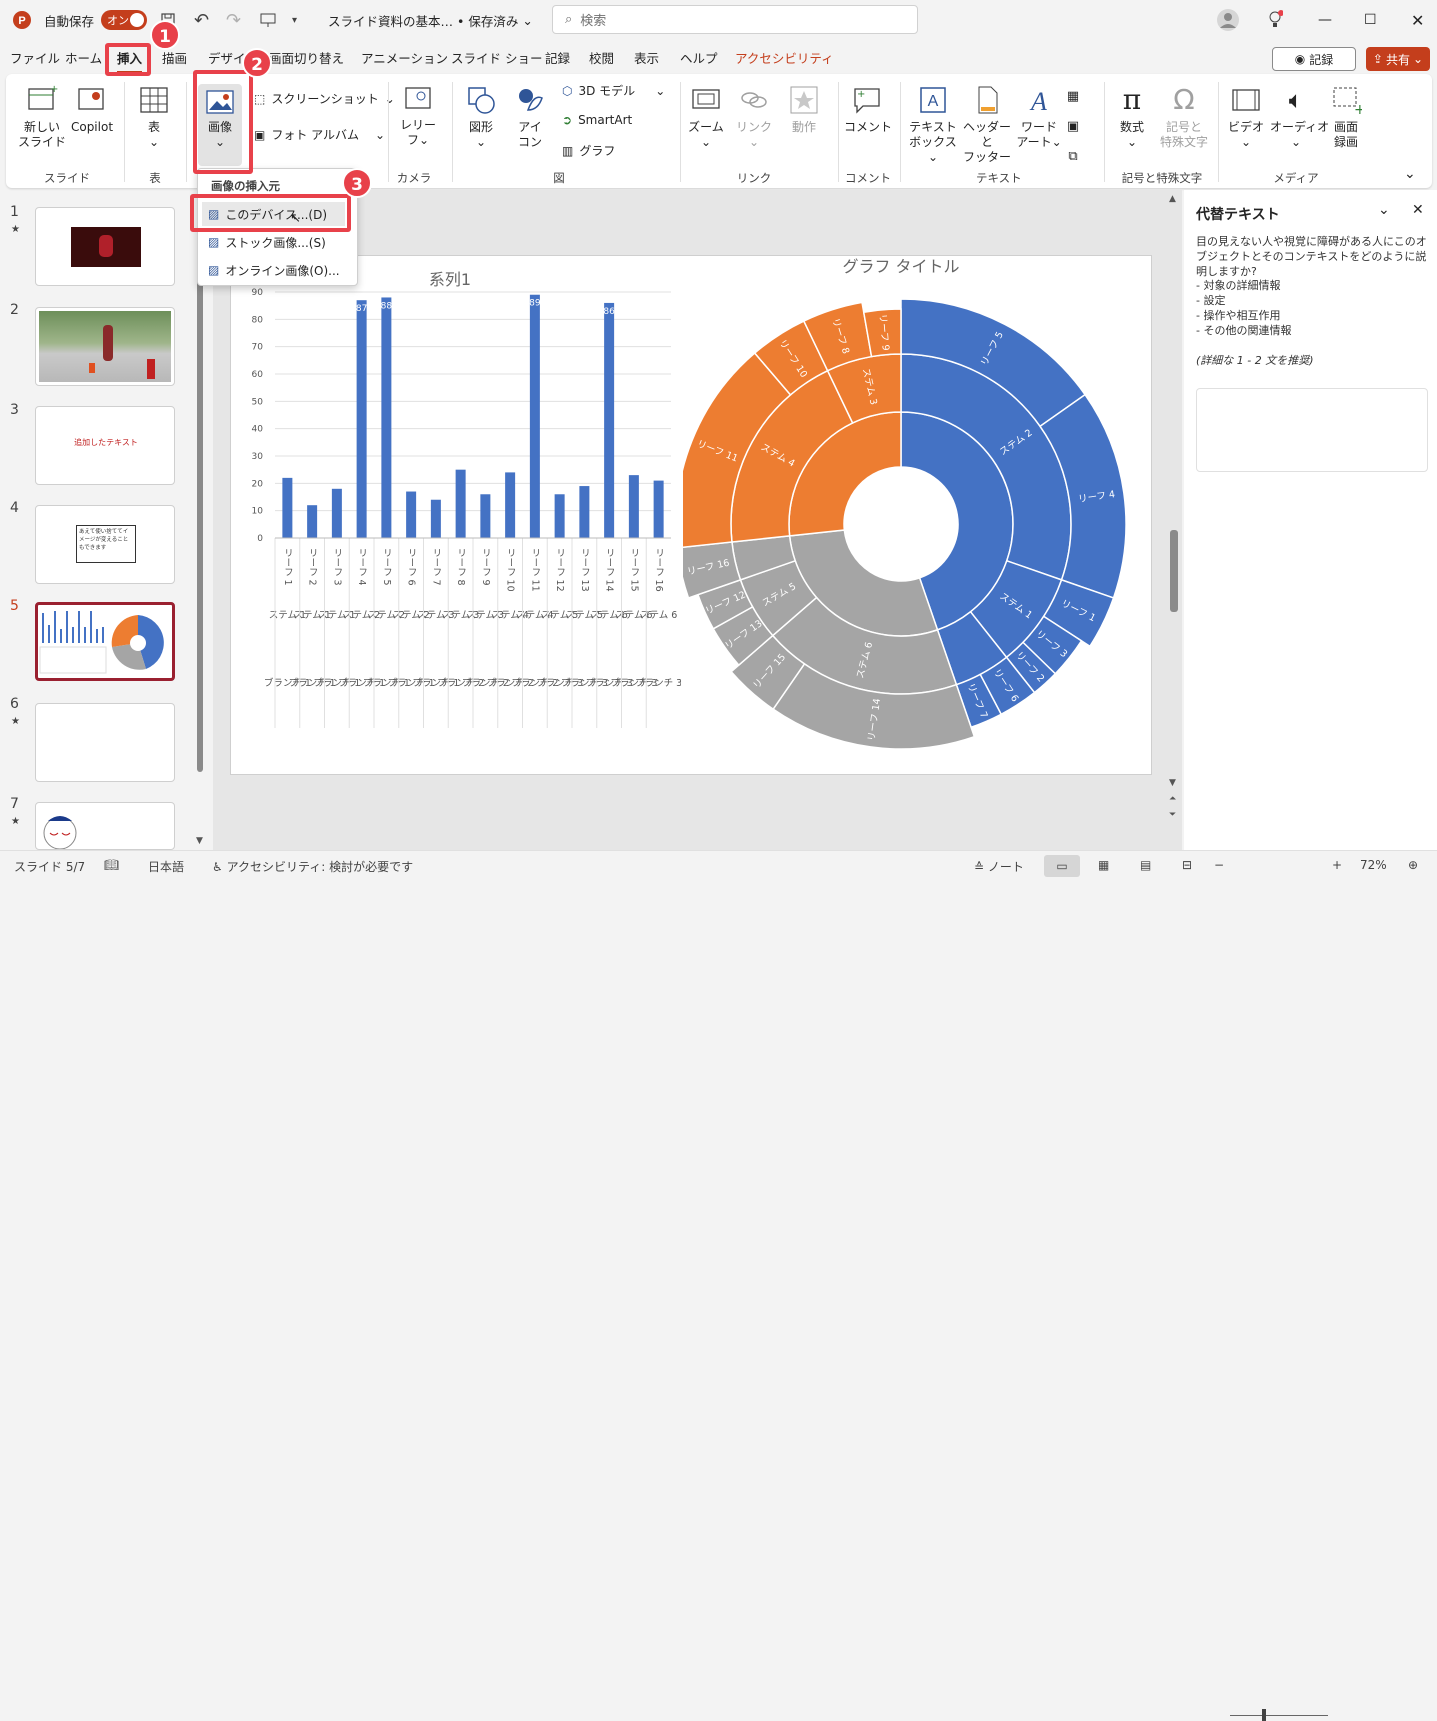 Image resolution: width=1437 pixels, height=1721 pixels. I want to click on lightbulb-icon, so click(1275, 20).